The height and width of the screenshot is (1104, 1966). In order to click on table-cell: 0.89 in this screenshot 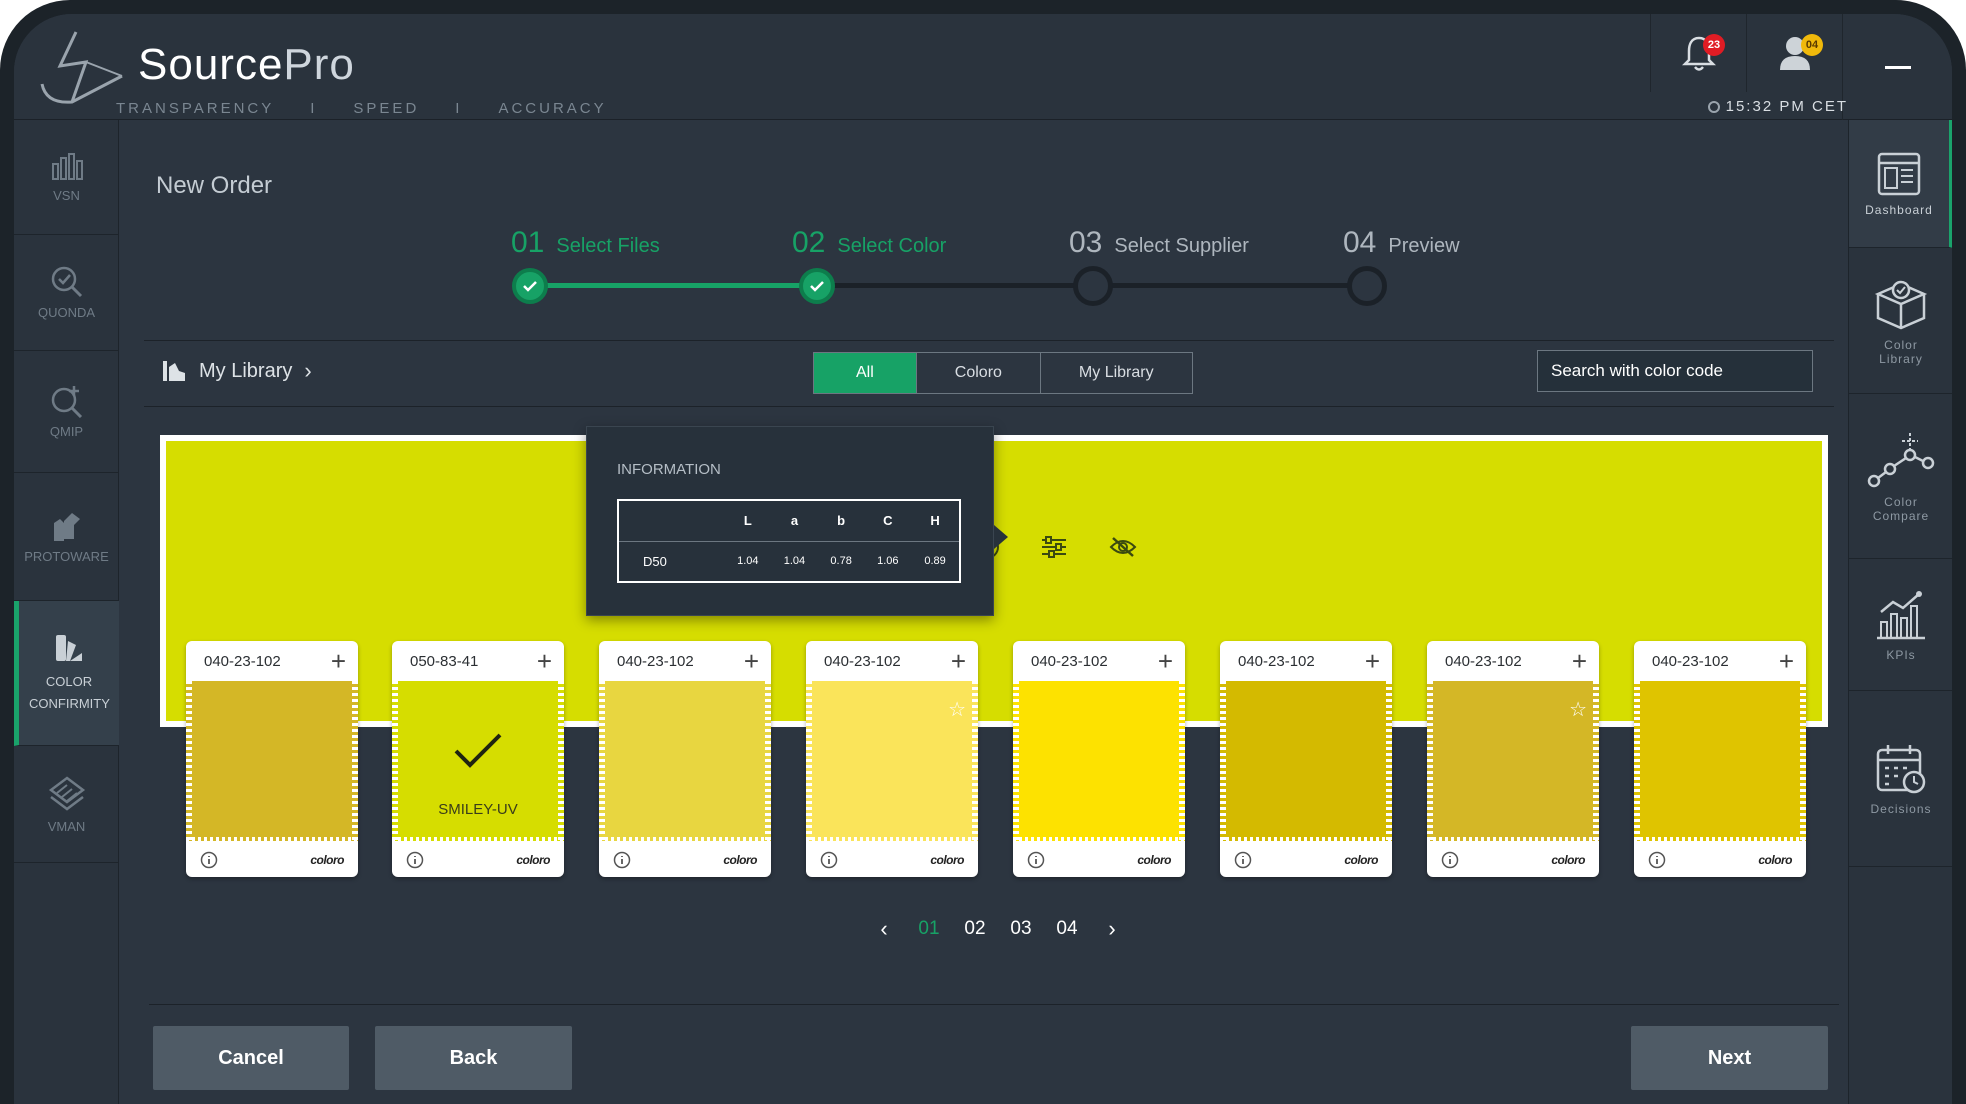, I will do `click(935, 561)`.